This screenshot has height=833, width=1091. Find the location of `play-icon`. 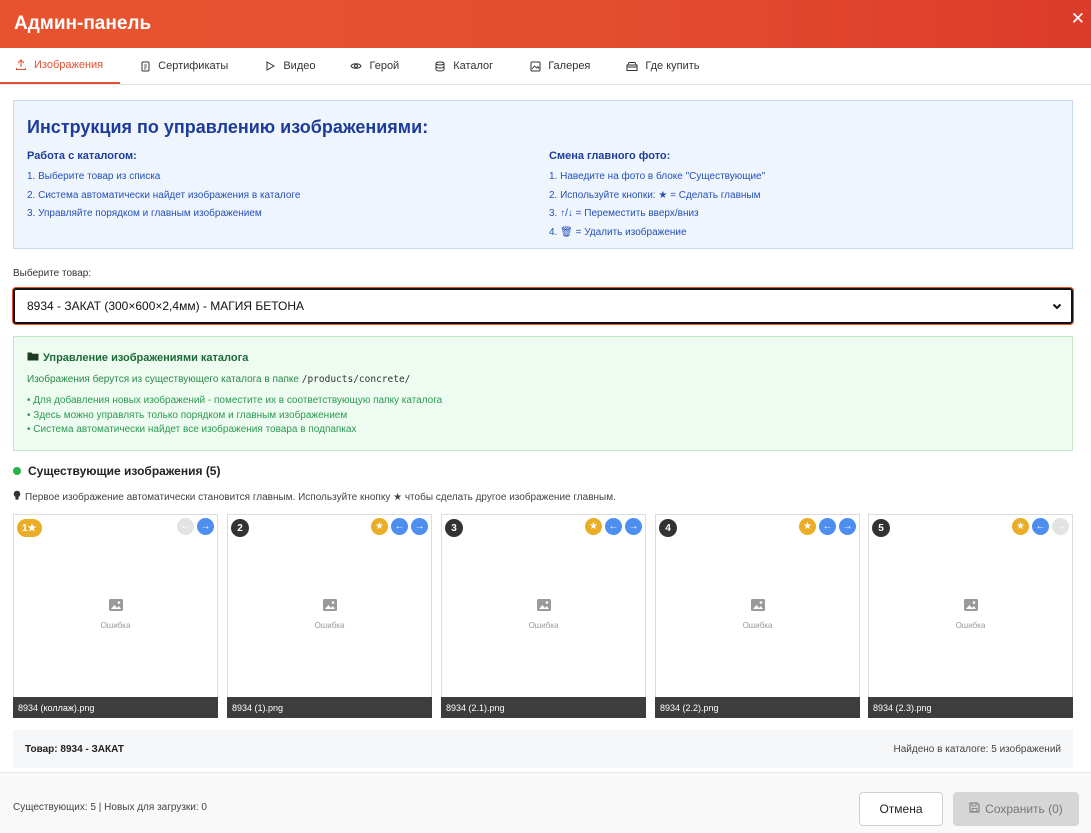

play-icon is located at coordinates (270, 66).